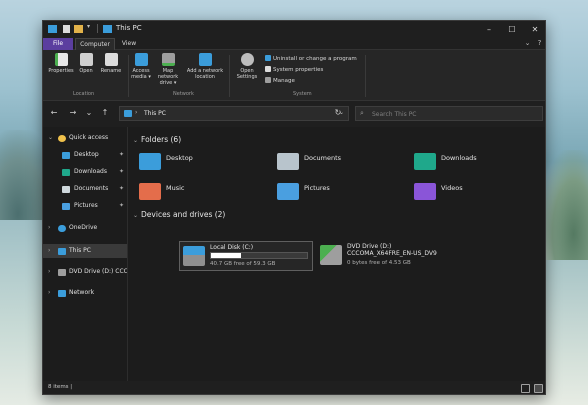 This screenshot has height=405, width=588. I want to click on qat-dropdown-icon: ▾, so click(88, 26).